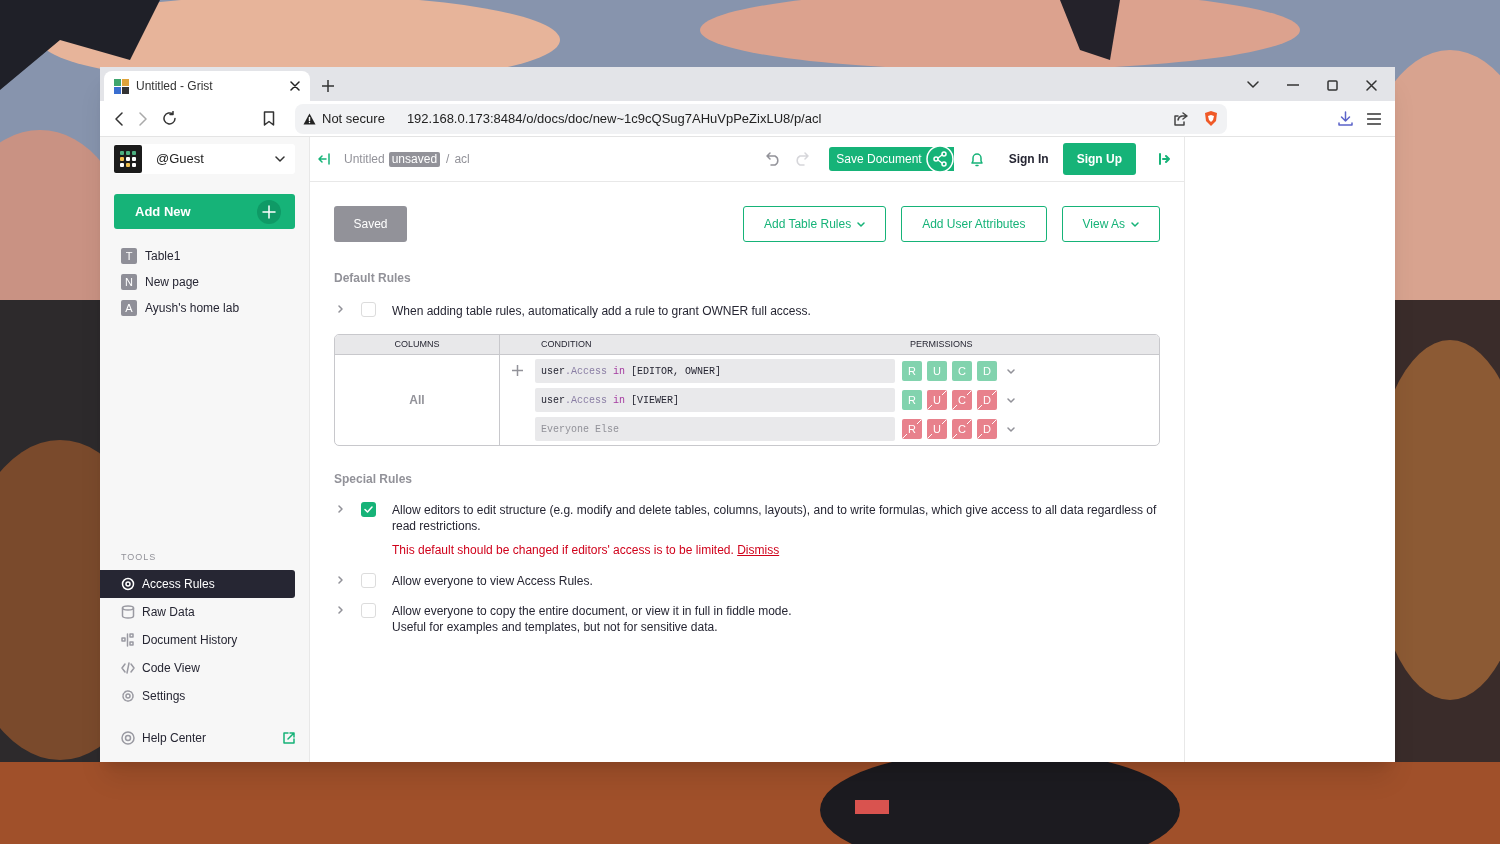  I want to click on section-heading: Default Rules, so click(373, 278).